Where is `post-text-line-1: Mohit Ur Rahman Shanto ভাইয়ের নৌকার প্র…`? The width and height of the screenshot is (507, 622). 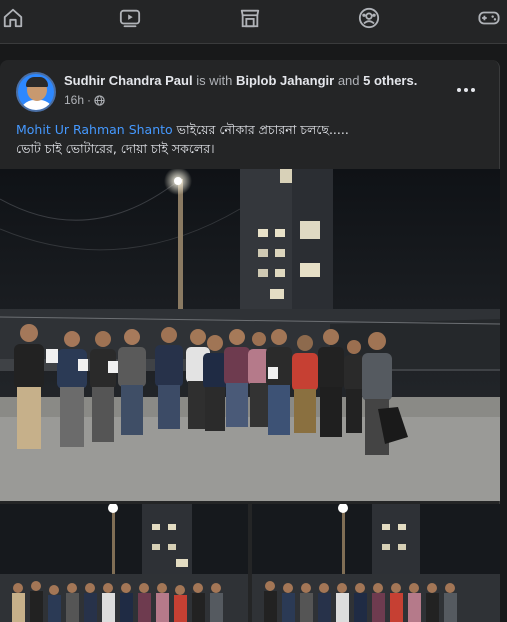 post-text-line-1: Mohit Ur Rahman Shanto ভাইয়ের নৌকার প্র… is located at coordinates (251, 129).